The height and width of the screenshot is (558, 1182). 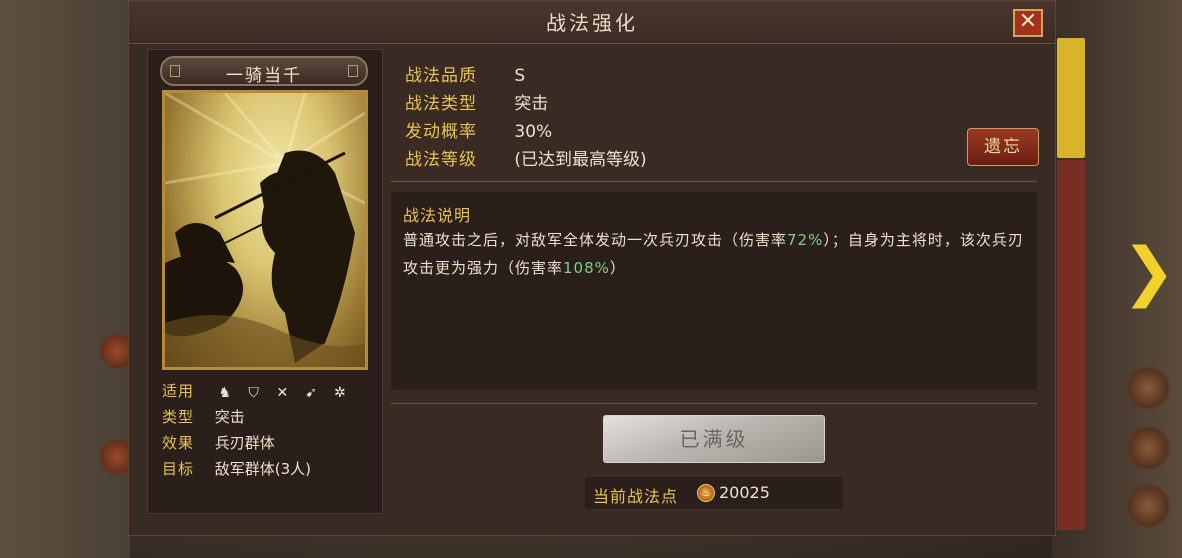 I want to click on quality-value: S, so click(x=520, y=76).